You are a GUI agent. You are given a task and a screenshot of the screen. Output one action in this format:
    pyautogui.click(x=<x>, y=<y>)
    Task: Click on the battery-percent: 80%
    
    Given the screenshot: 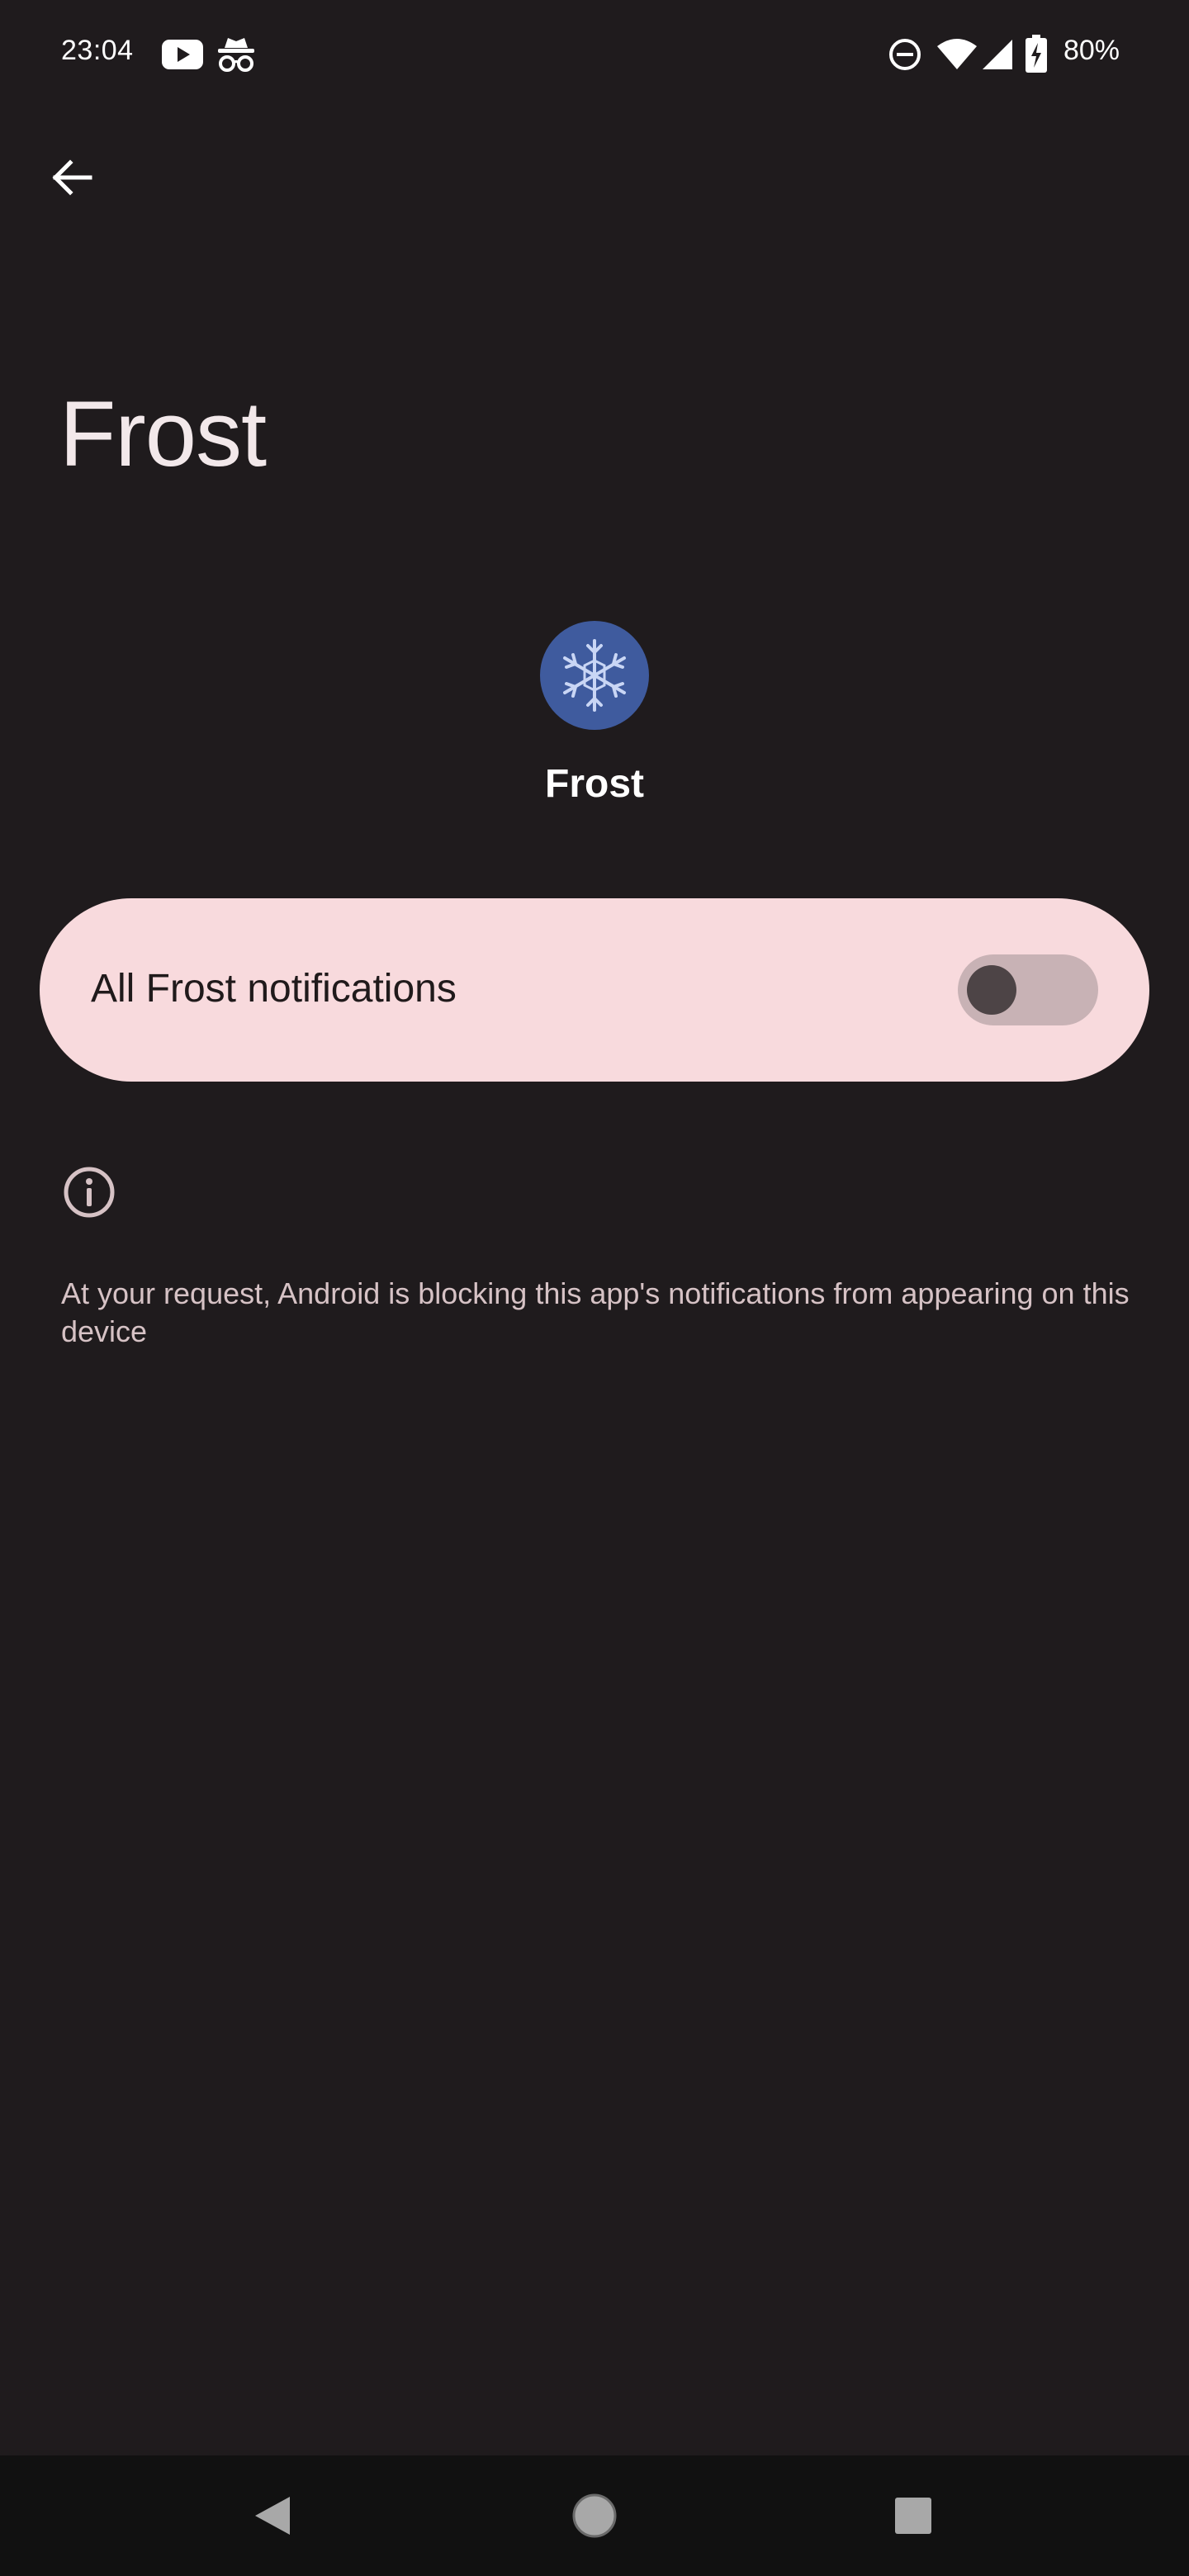 What is the action you would take?
    pyautogui.click(x=1091, y=50)
    